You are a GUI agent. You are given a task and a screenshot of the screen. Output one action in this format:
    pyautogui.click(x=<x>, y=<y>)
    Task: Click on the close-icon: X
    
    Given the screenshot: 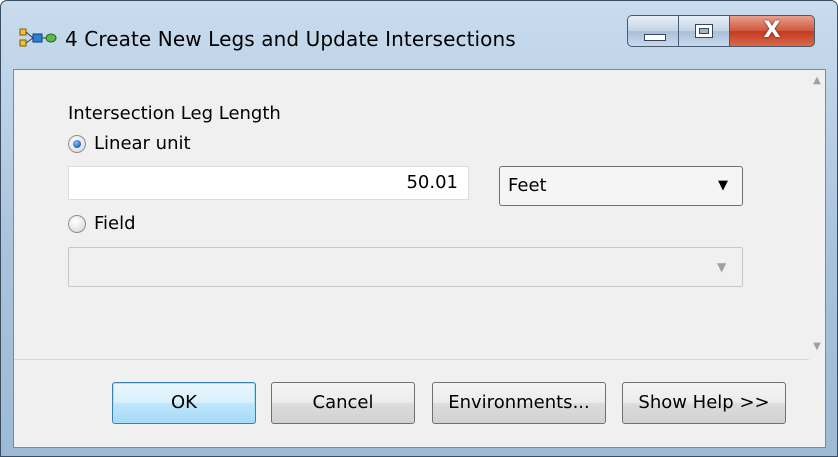 What is the action you would take?
    pyautogui.click(x=772, y=30)
    